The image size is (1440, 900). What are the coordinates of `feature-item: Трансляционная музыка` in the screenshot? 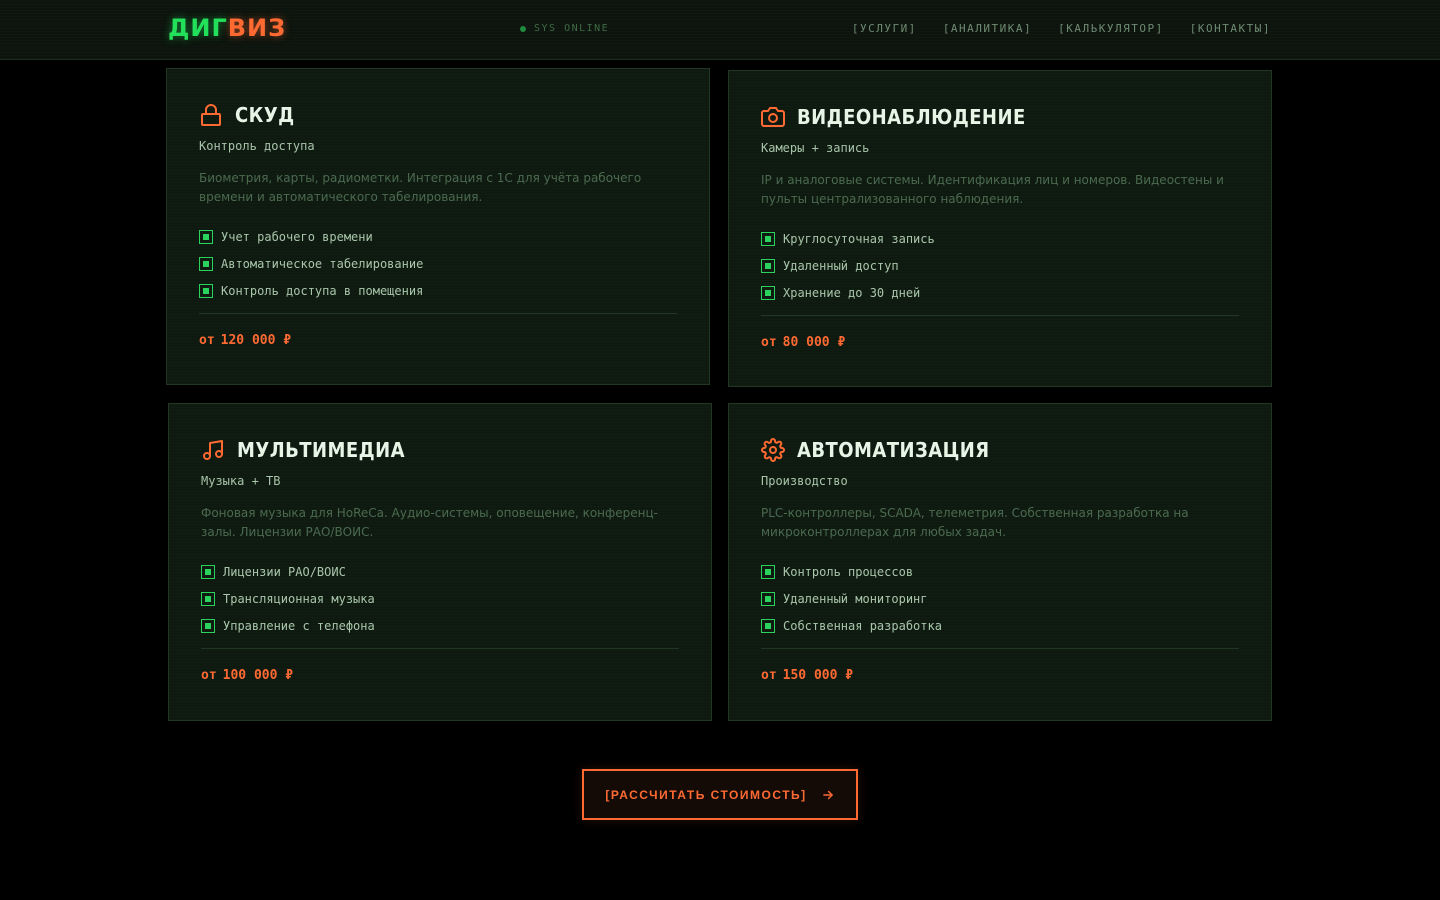 It's located at (288, 598).